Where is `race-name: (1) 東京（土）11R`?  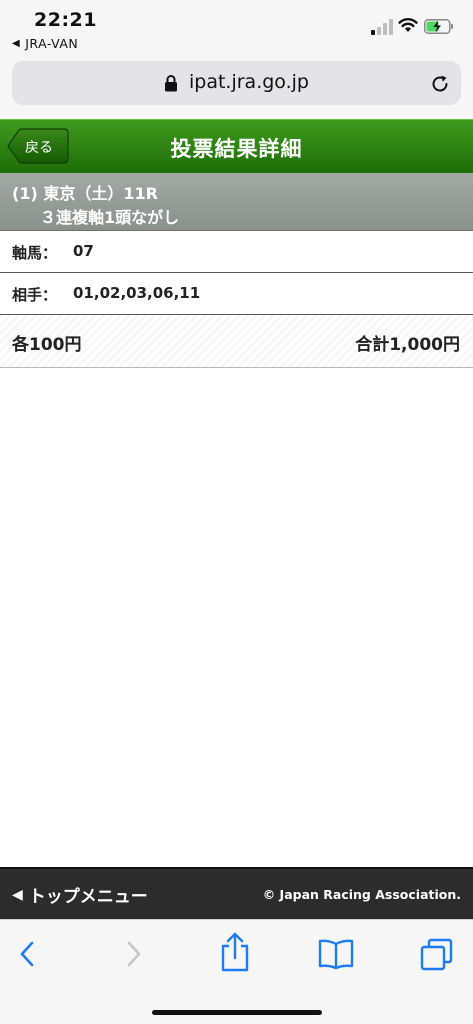 race-name: (1) 東京（土）11R is located at coordinates (85, 193).